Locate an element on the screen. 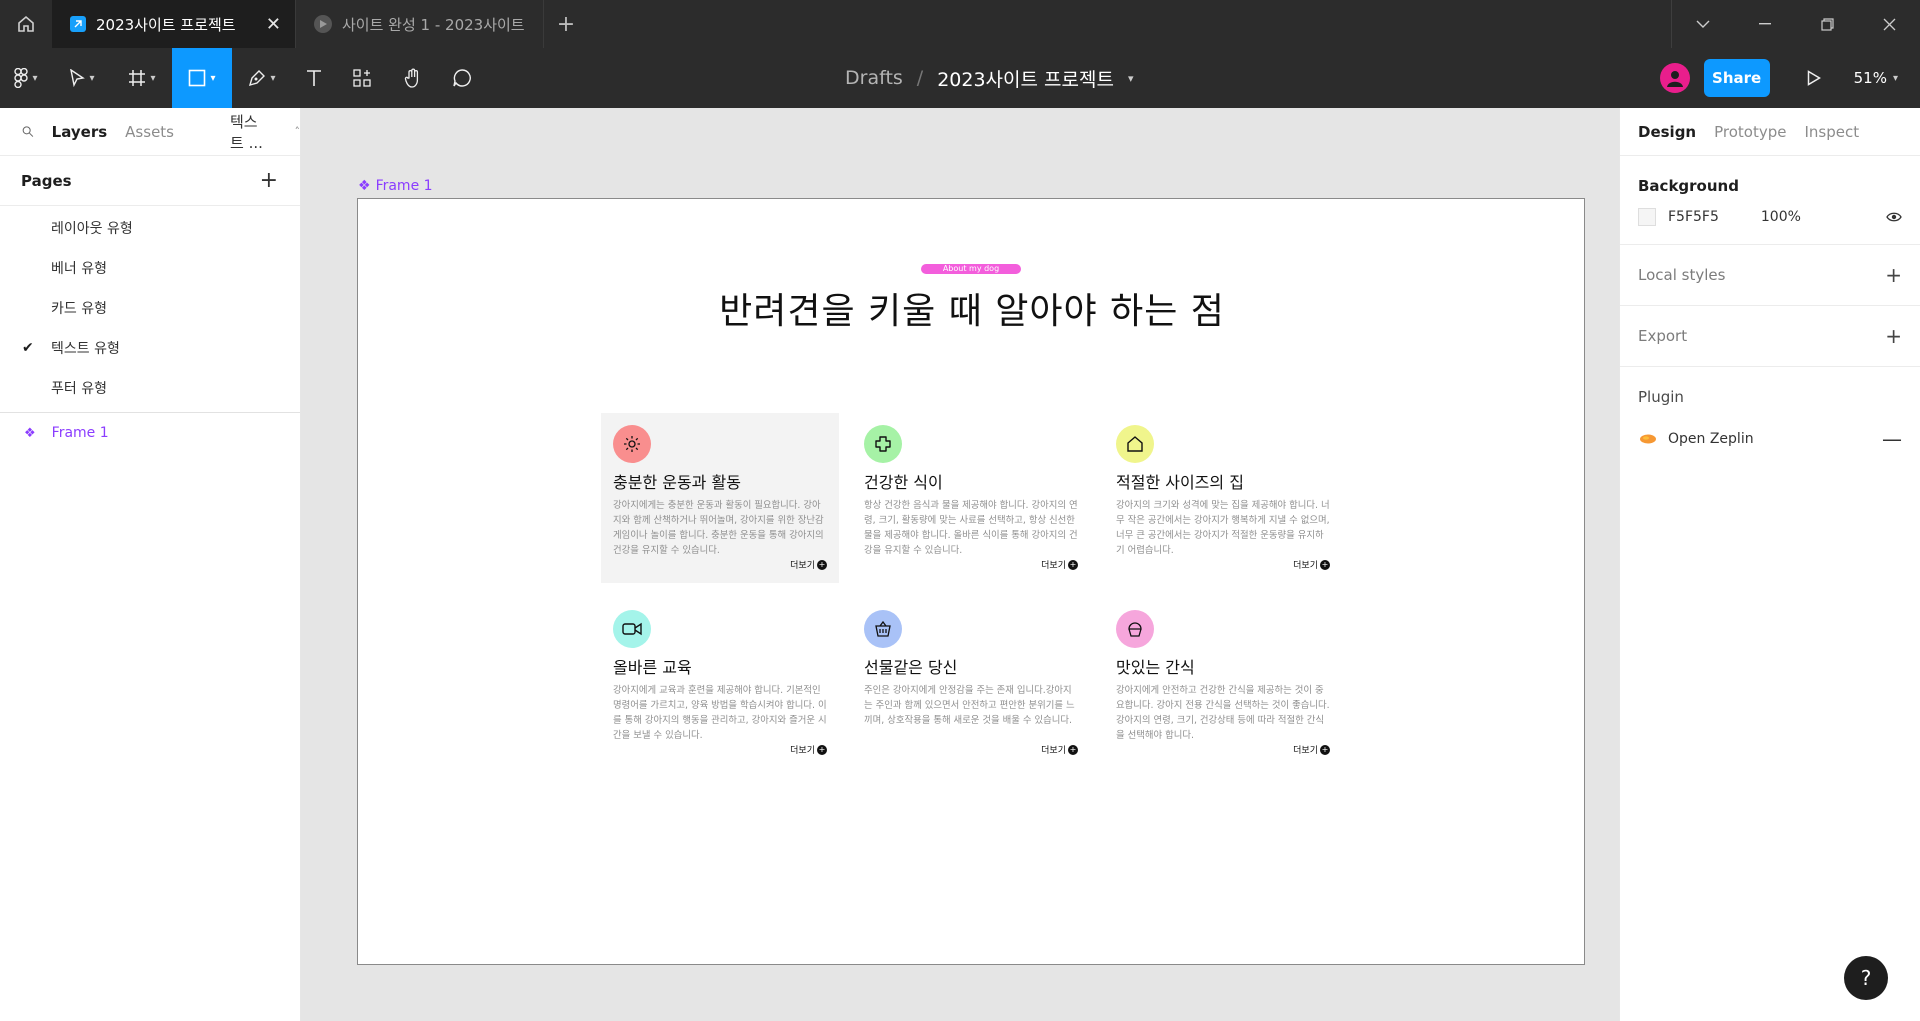  home-button is located at coordinates (26, 24).